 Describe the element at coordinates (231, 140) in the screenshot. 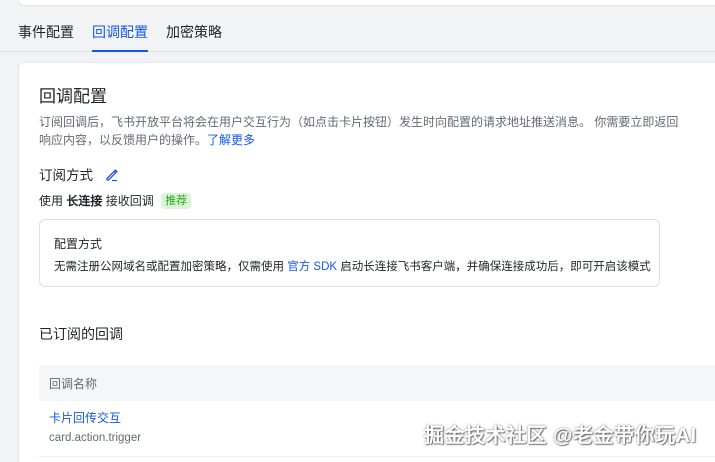

I see `learn-more-link: 了解更多` at that location.